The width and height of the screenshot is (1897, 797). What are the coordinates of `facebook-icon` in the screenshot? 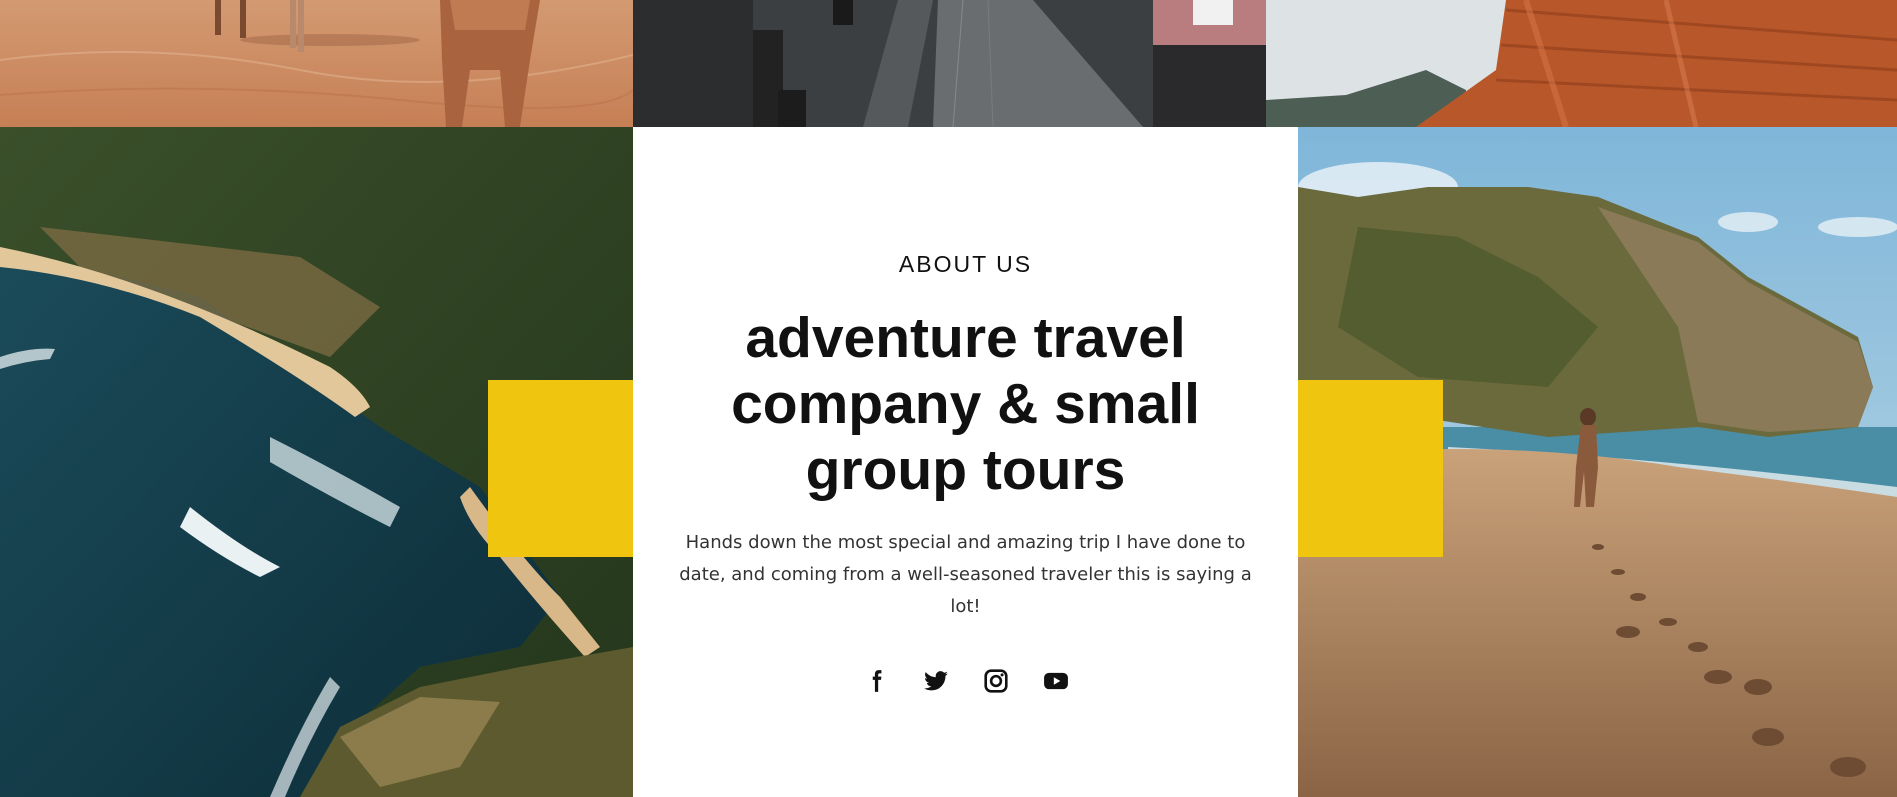 It's located at (876, 681).